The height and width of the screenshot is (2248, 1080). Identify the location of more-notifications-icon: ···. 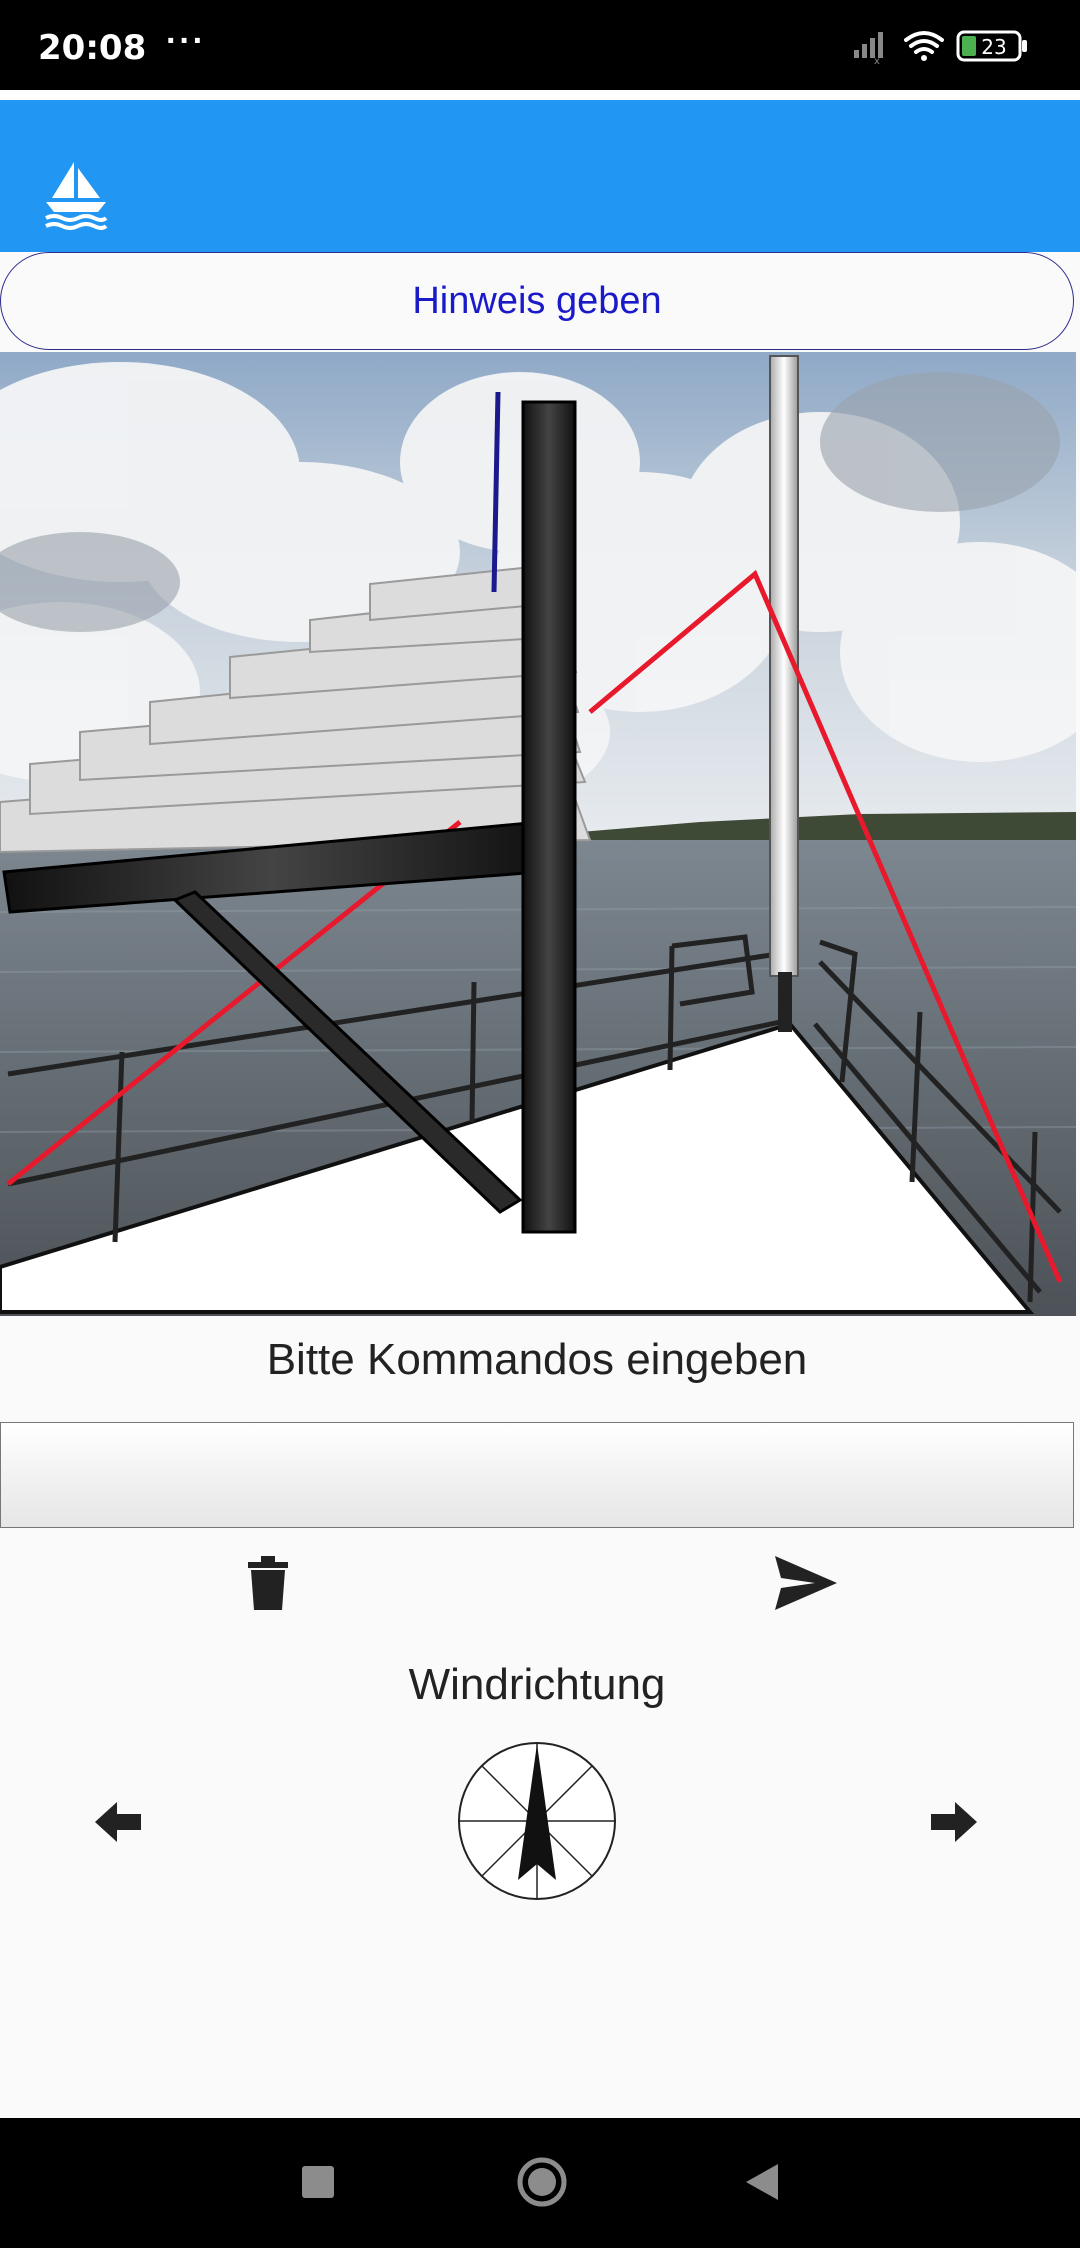
(186, 41).